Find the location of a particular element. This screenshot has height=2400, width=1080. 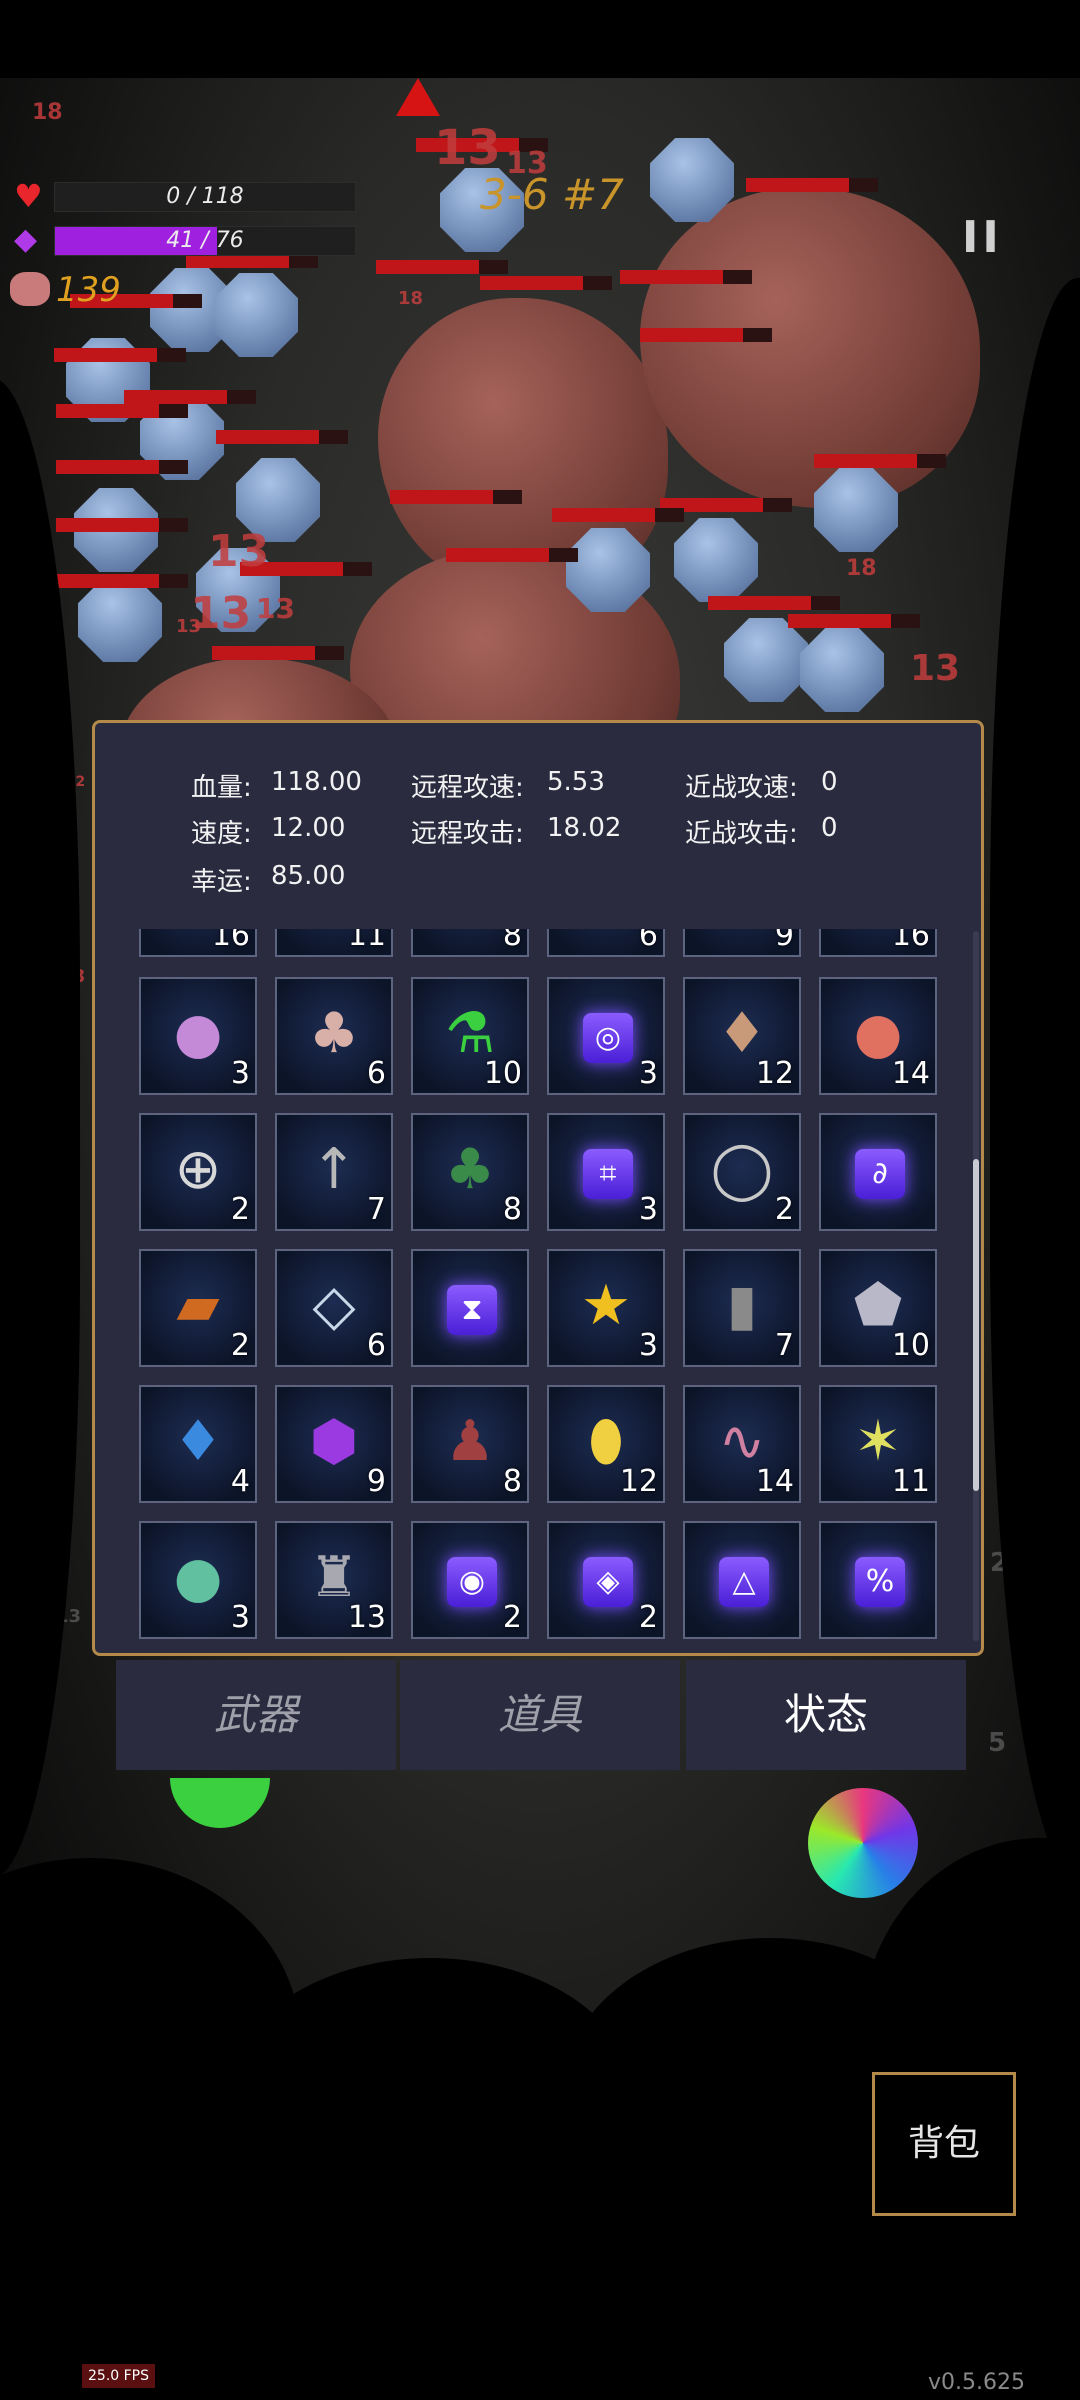

inventory-slot: ◈ 2 is located at coordinates (606, 1580).